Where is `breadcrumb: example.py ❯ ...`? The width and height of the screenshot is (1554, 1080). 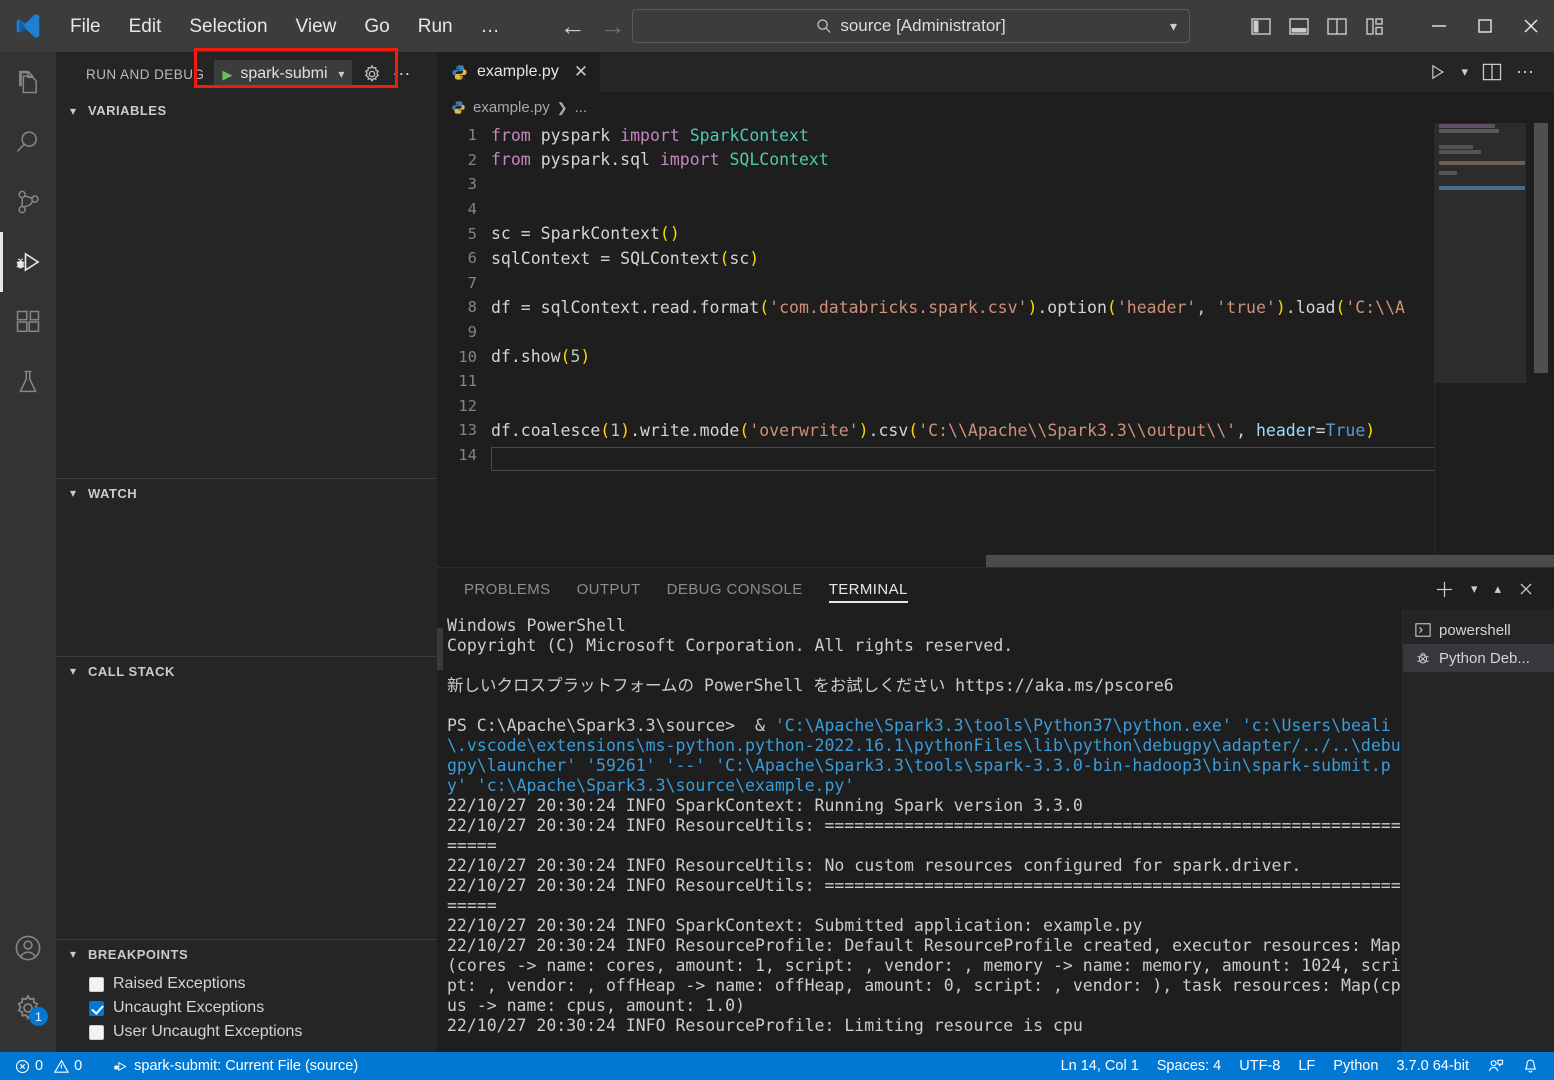
breadcrumb: example.py ❯ ... is located at coordinates (995, 107).